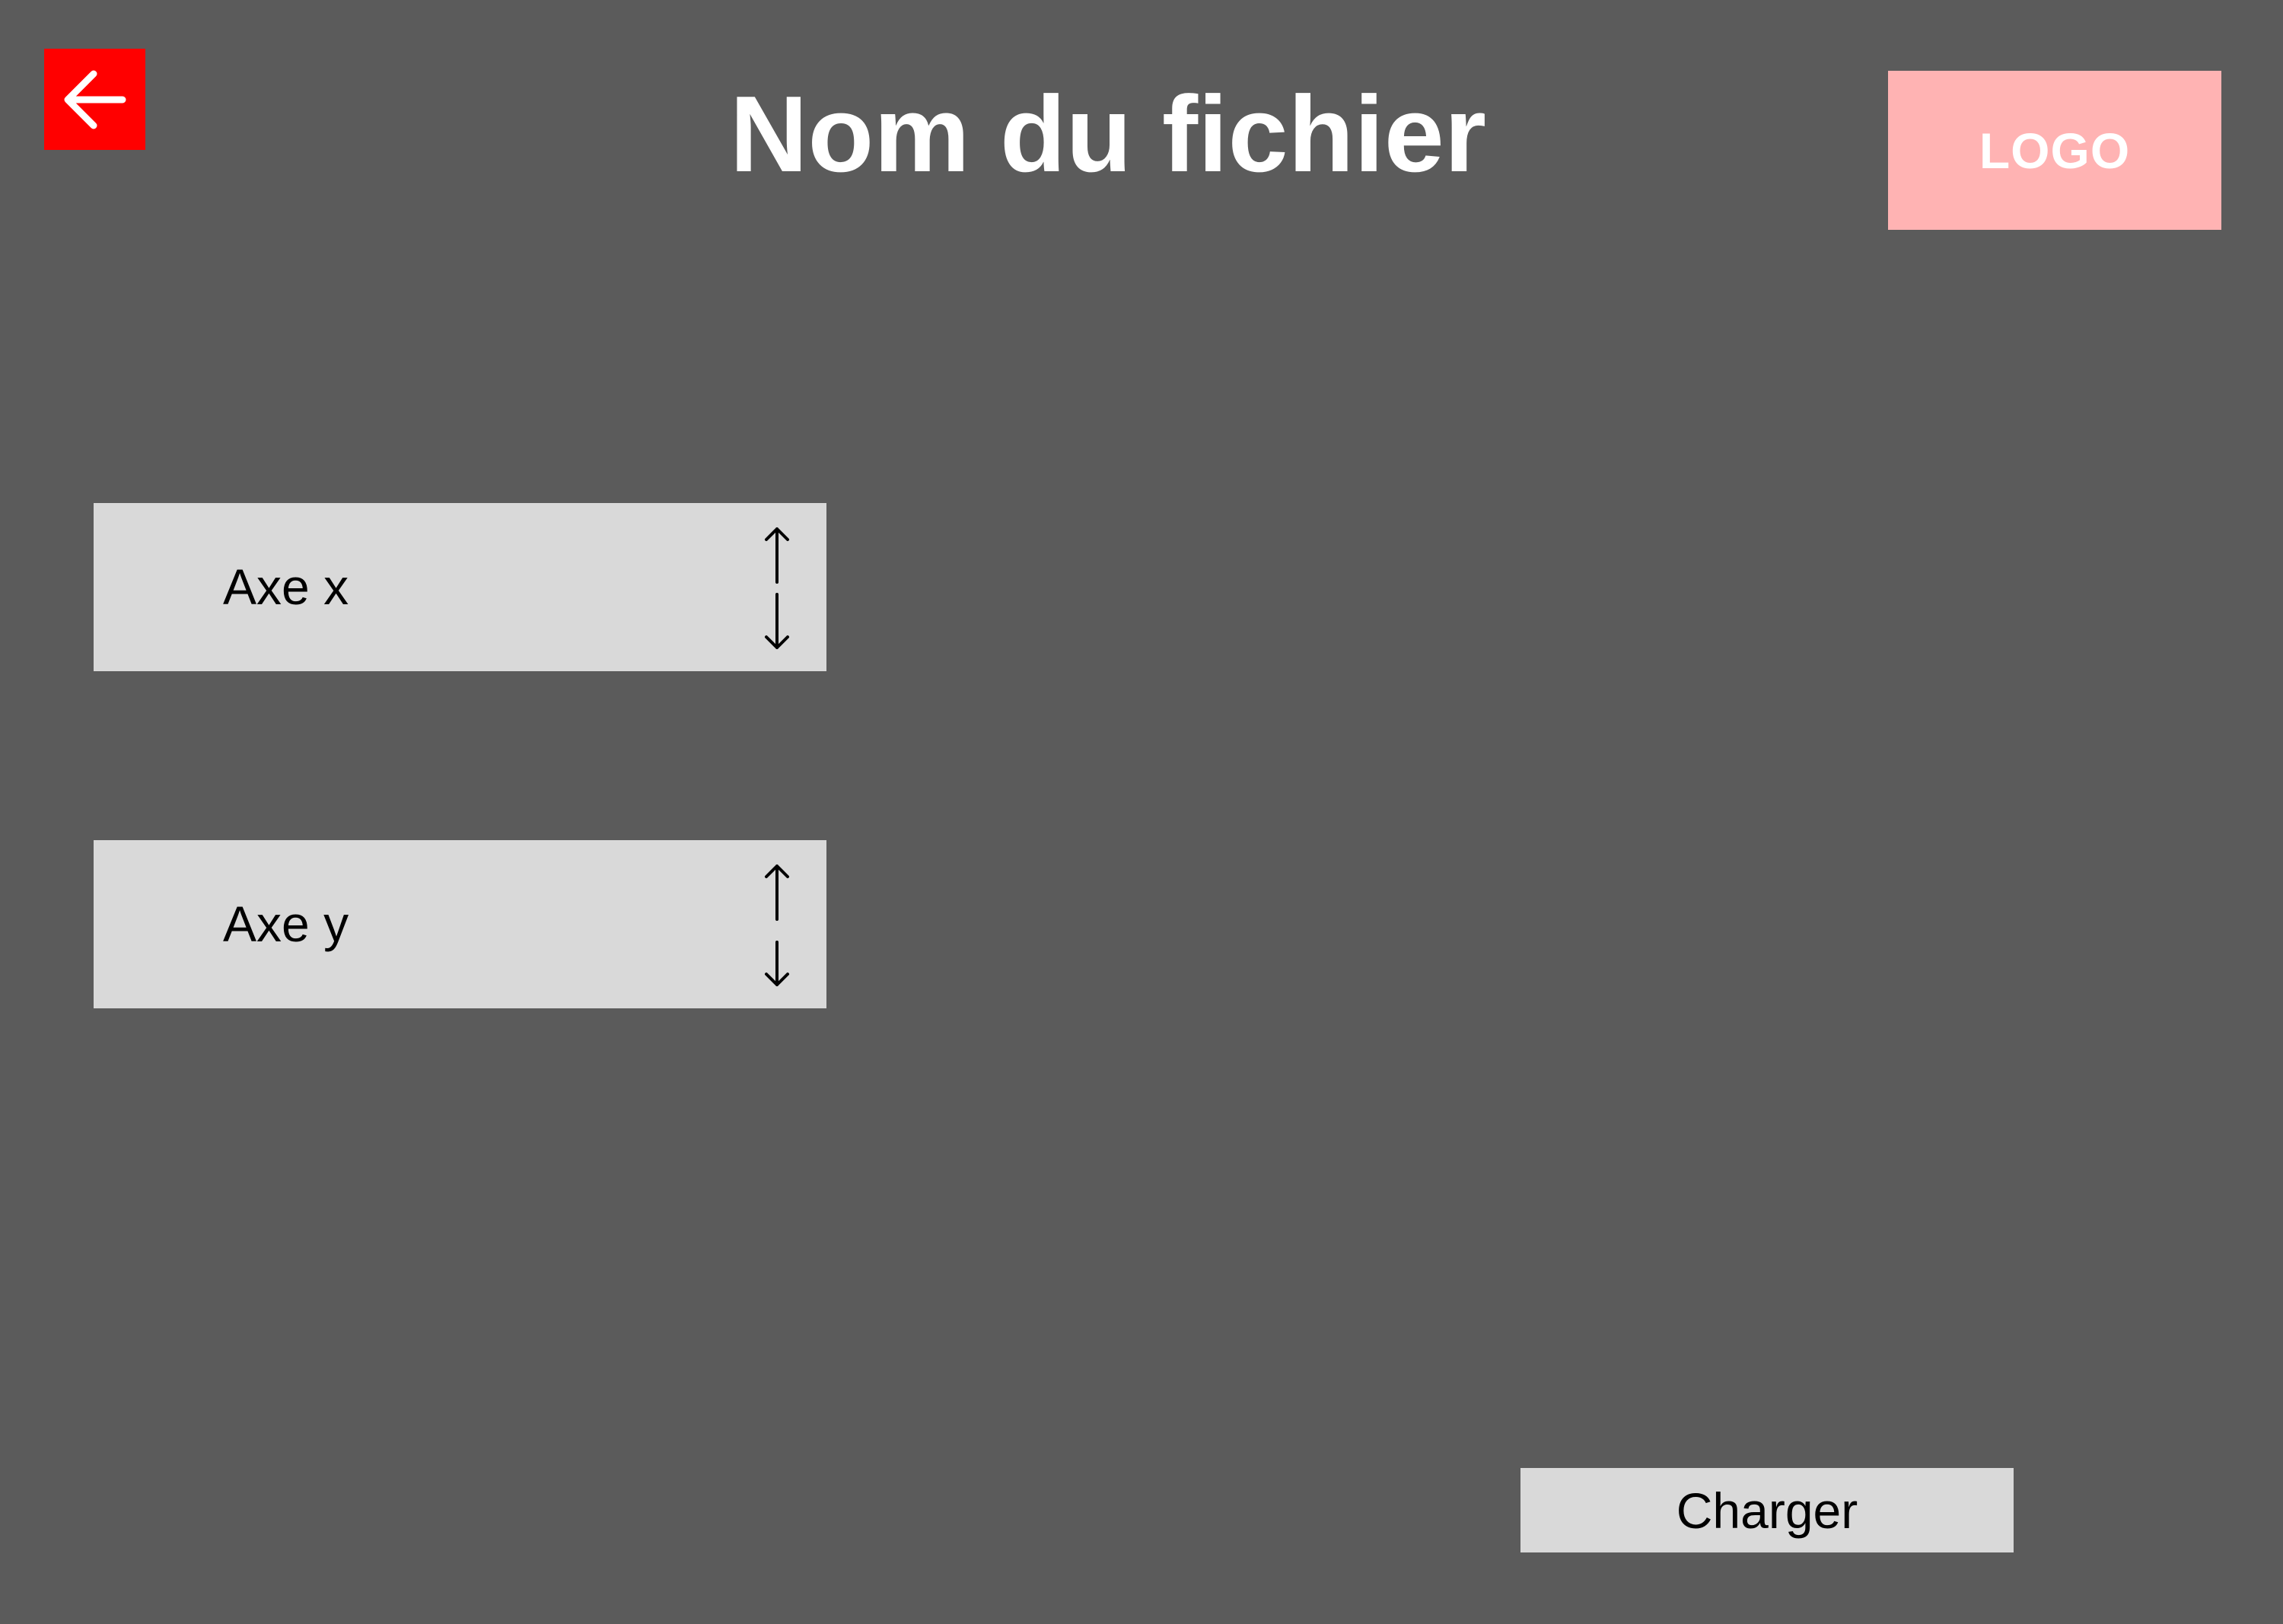 The width and height of the screenshot is (2283, 1624). I want to click on logo: LOGO, so click(2054, 150).